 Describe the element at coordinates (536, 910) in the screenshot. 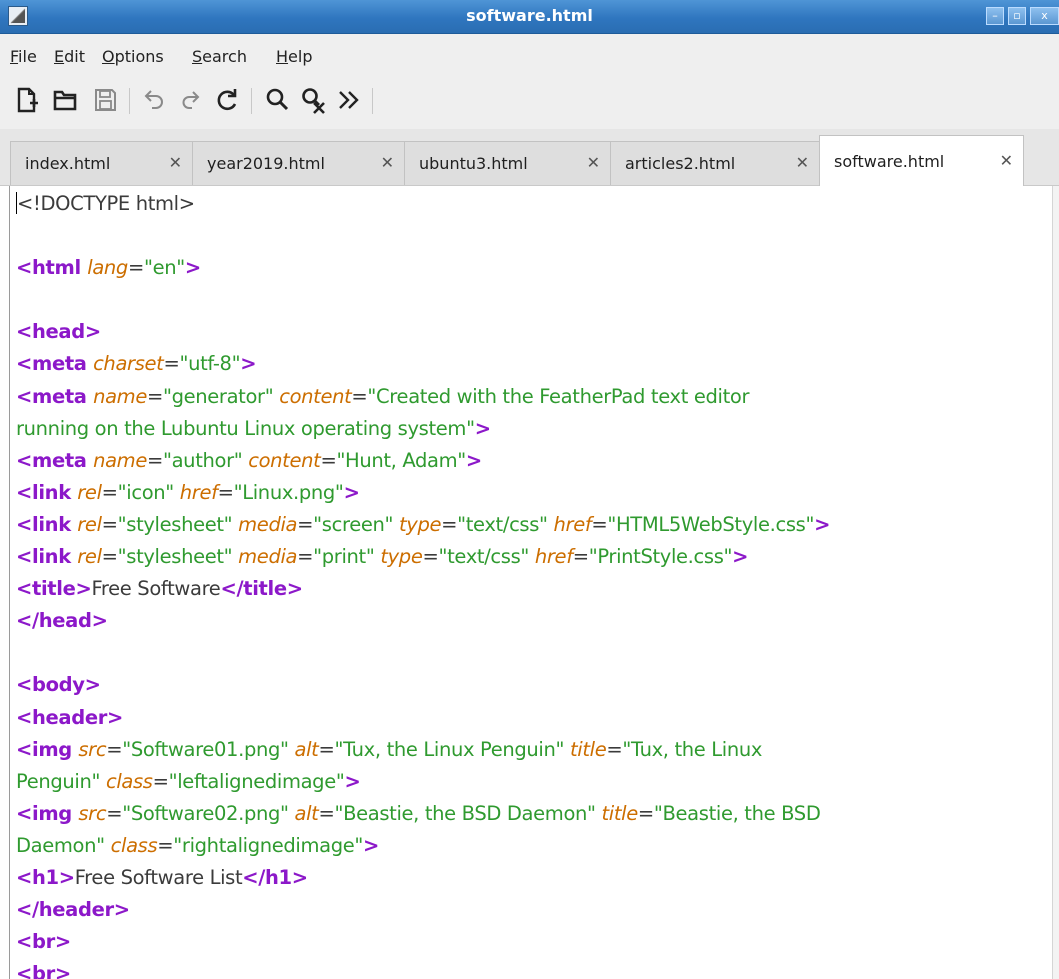

I see `code-line: </header>` at that location.